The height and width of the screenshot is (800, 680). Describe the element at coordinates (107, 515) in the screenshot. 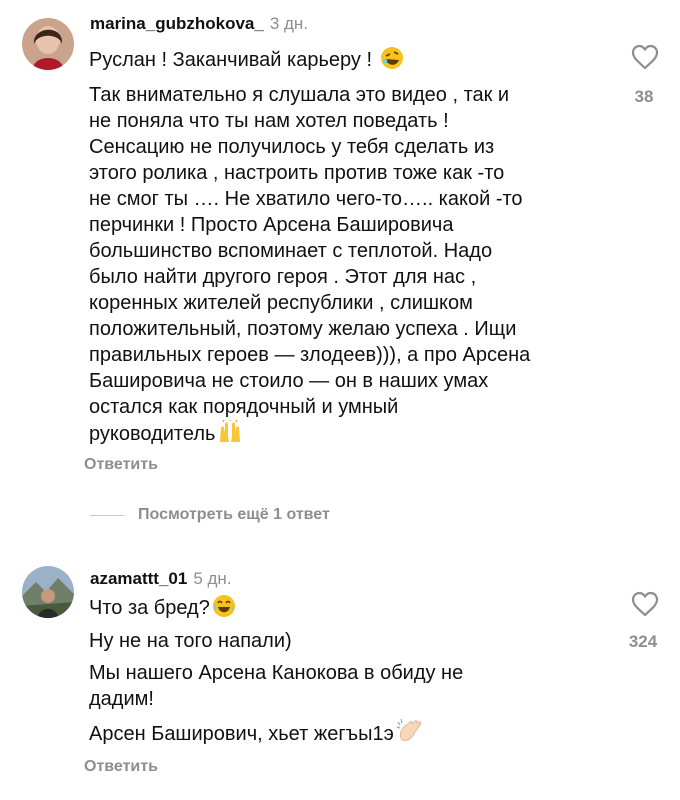

I see `divider` at that location.